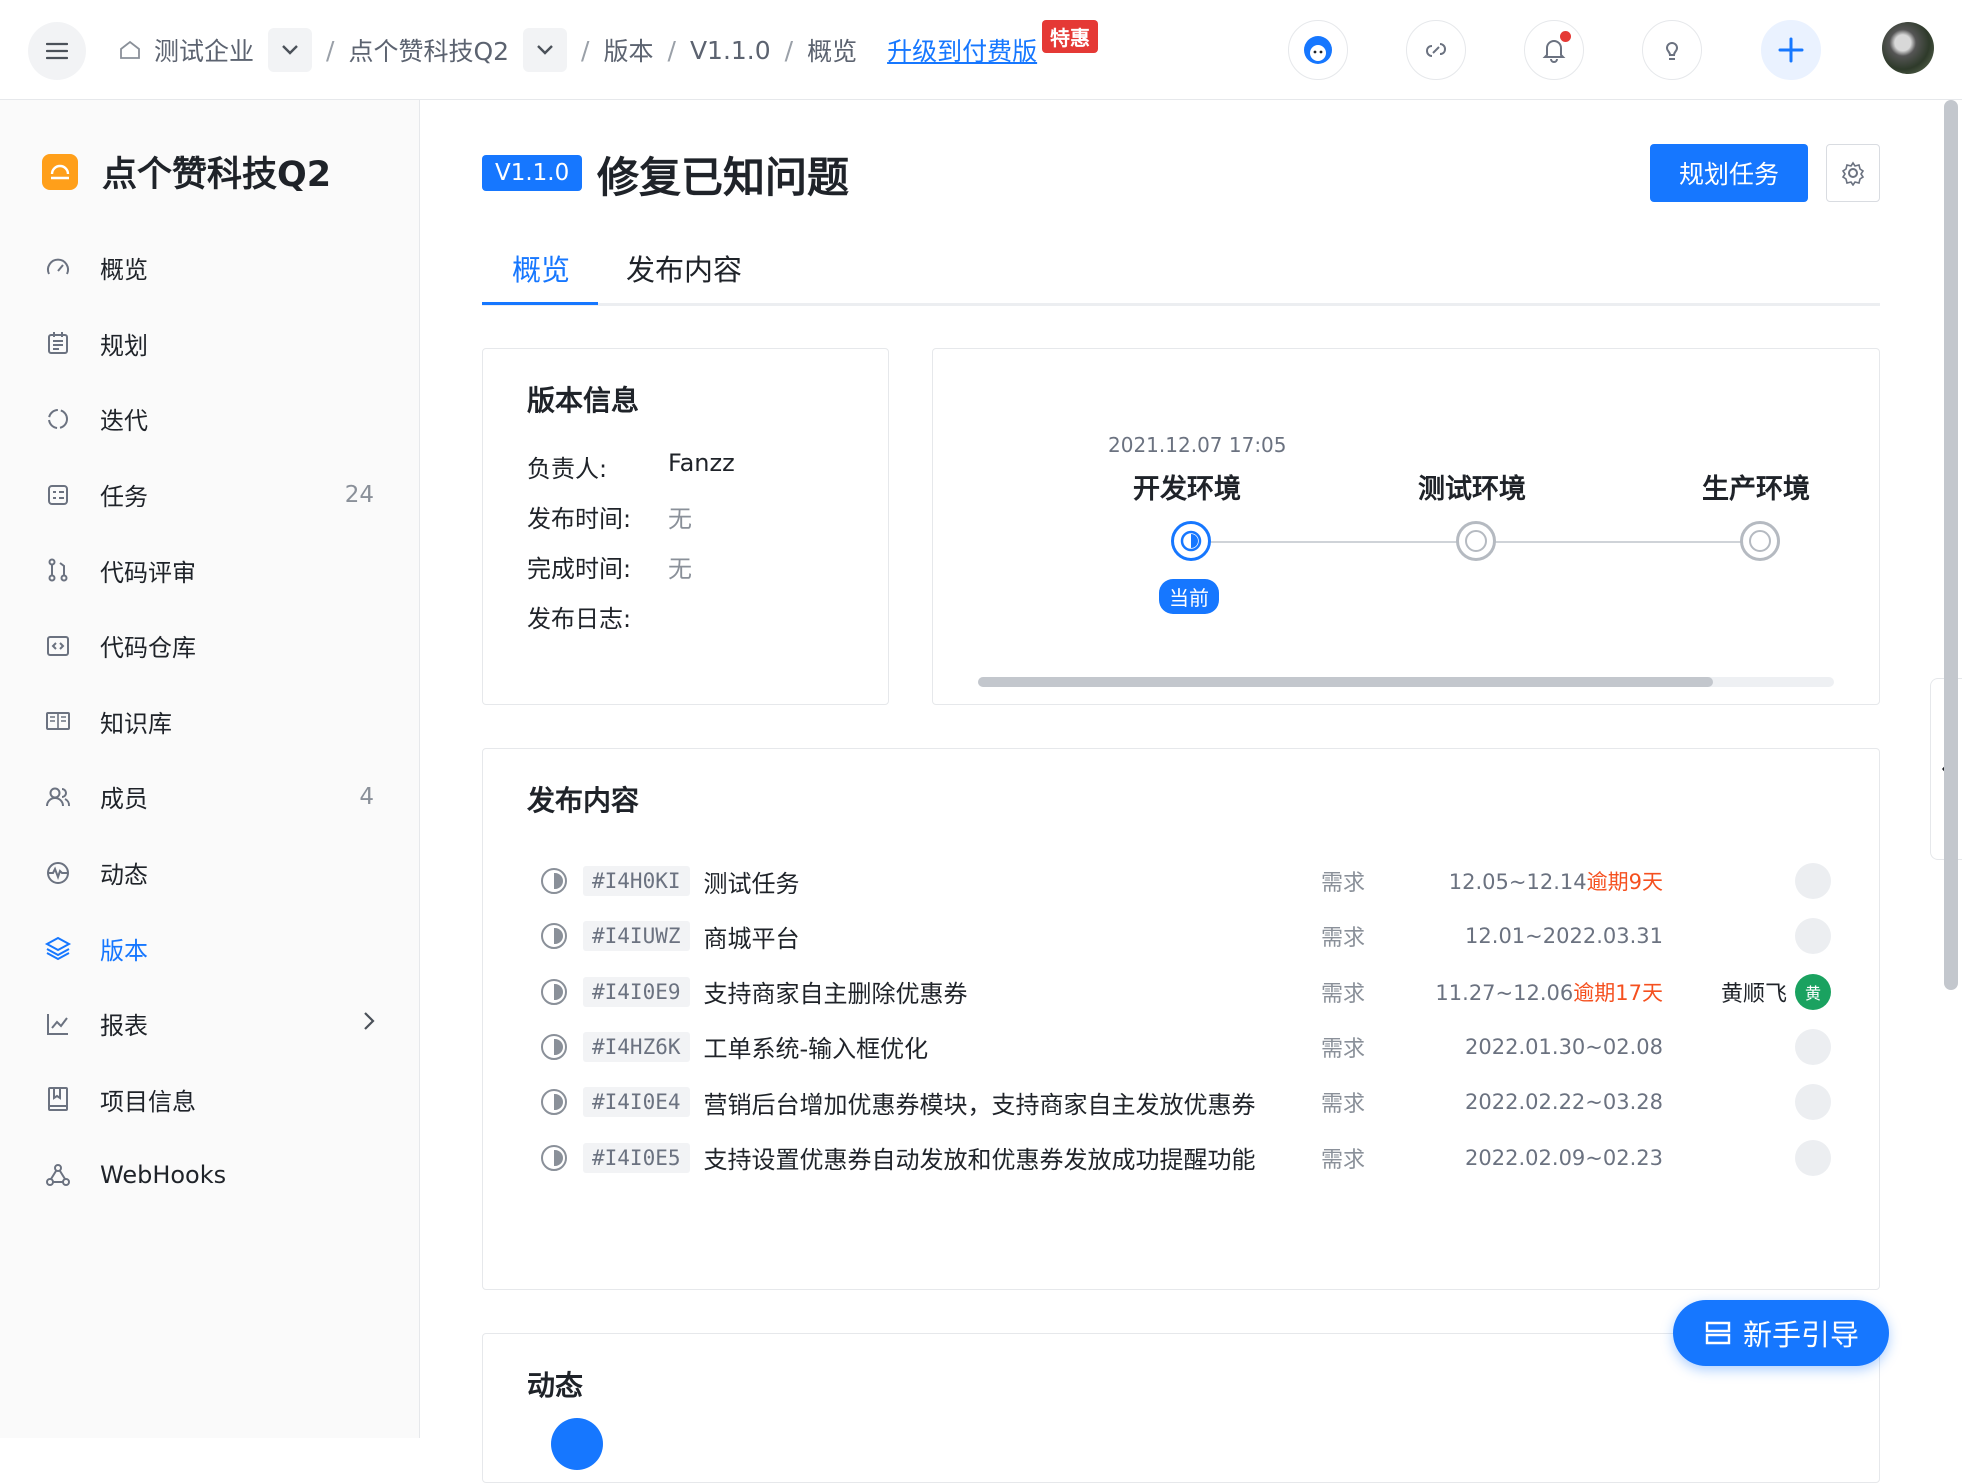  What do you see at coordinates (1186, 936) in the screenshot?
I see `list-item: #I4IUWZ 商城平台 需求 12.01~2022.03.31` at bounding box center [1186, 936].